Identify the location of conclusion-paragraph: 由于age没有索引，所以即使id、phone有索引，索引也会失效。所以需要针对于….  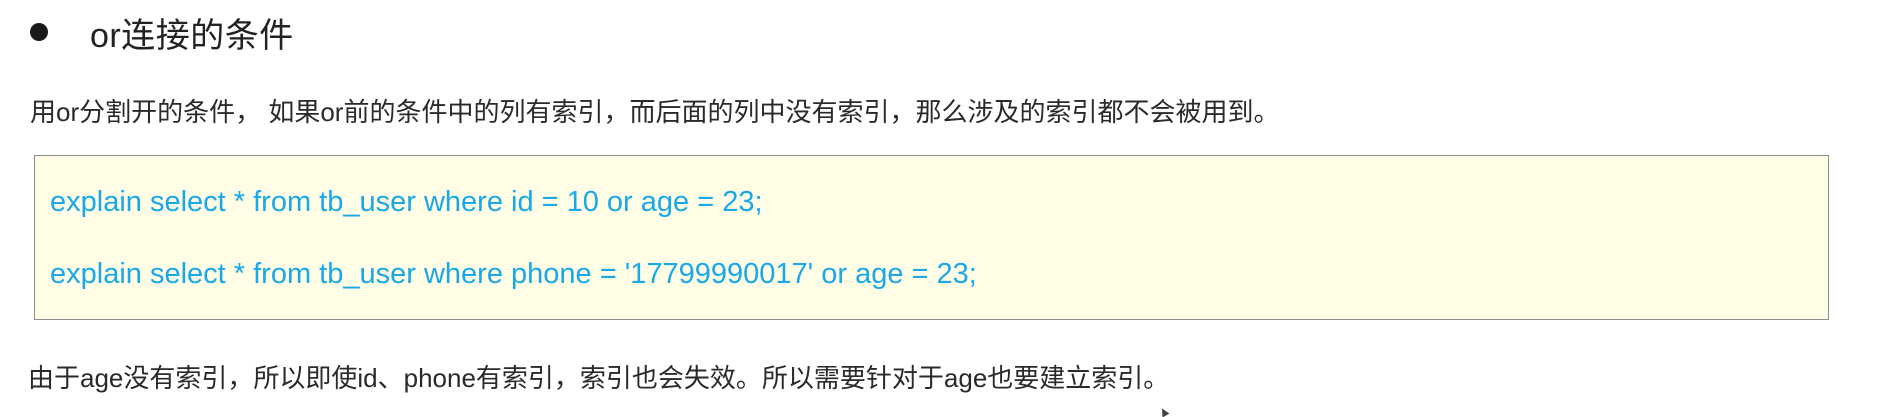
(599, 378).